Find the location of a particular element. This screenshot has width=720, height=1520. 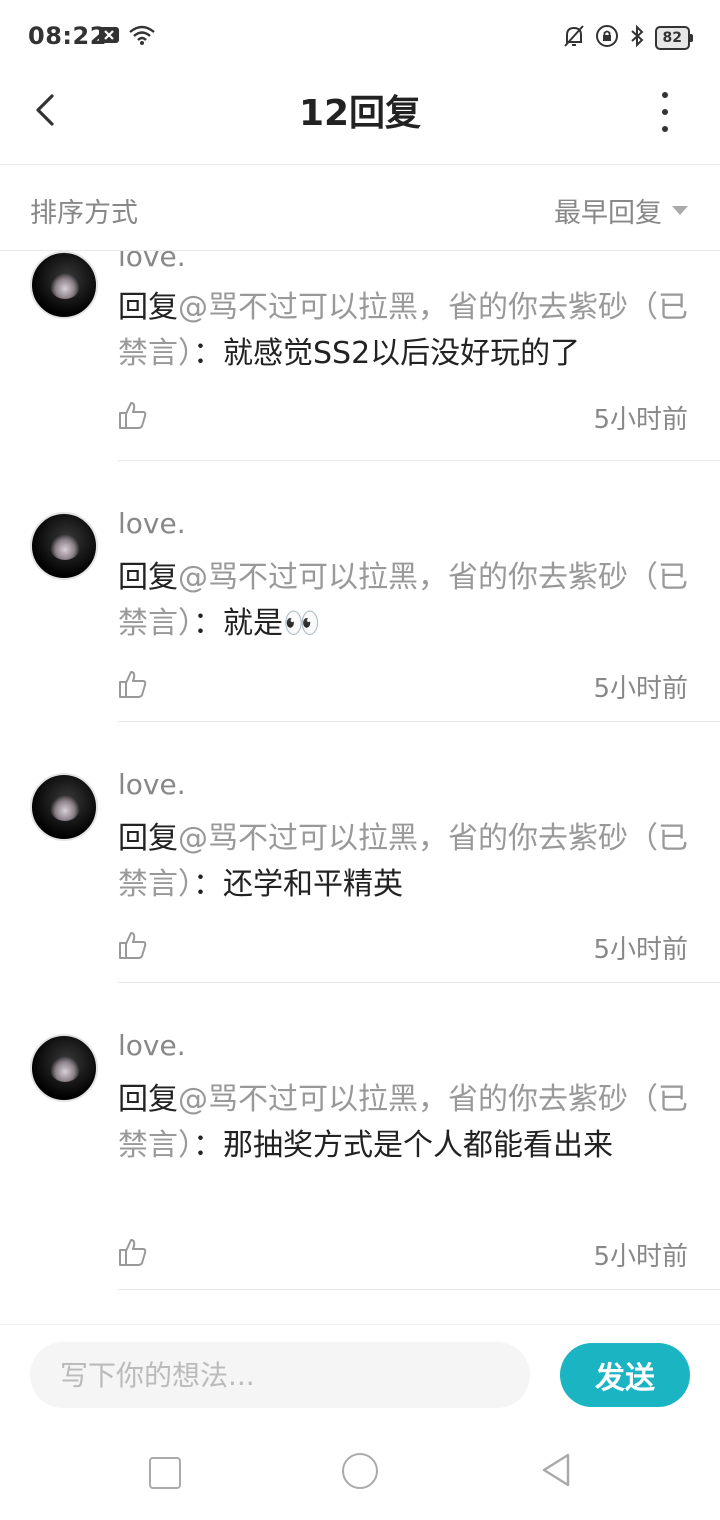

reply-content: 回复@骂不过可以拉黑，省的你去紫砂（已禁言）：就是👀 is located at coordinates (403, 601).